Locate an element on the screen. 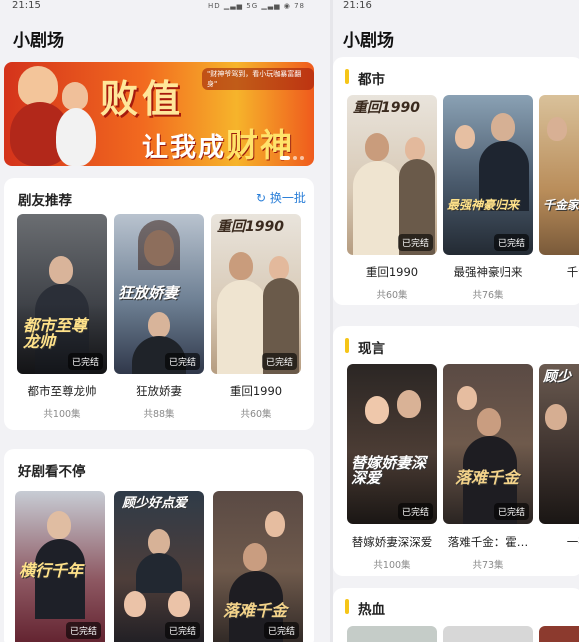 The image size is (579, 642). section-title: 都市 is located at coordinates (371, 80).